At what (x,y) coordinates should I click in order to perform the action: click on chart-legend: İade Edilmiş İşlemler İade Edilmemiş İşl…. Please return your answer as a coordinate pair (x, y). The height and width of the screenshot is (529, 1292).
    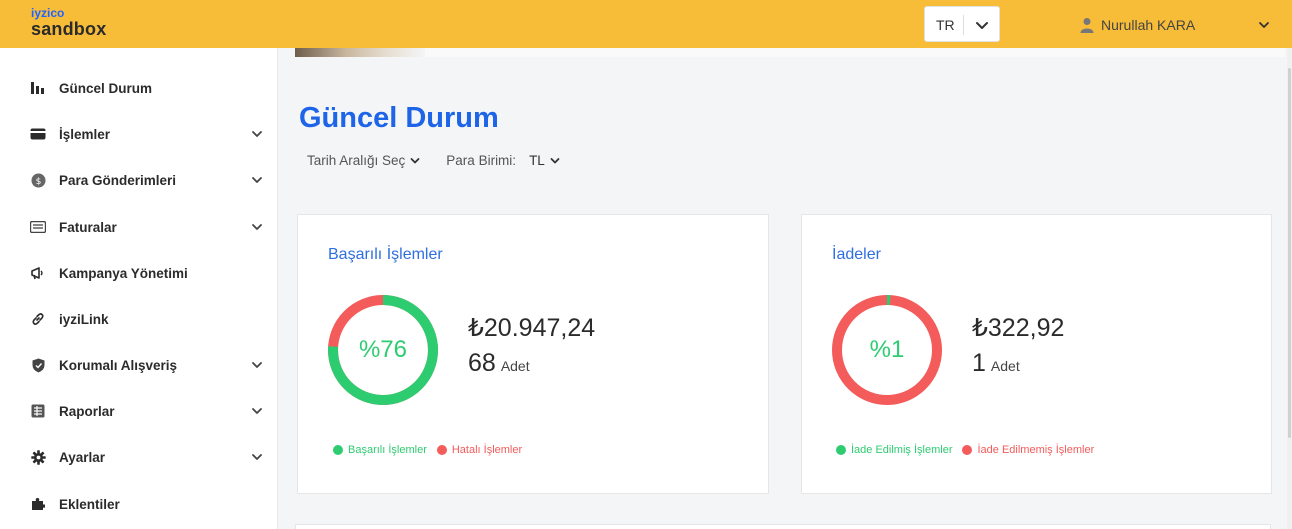
    Looking at the image, I should click on (970, 450).